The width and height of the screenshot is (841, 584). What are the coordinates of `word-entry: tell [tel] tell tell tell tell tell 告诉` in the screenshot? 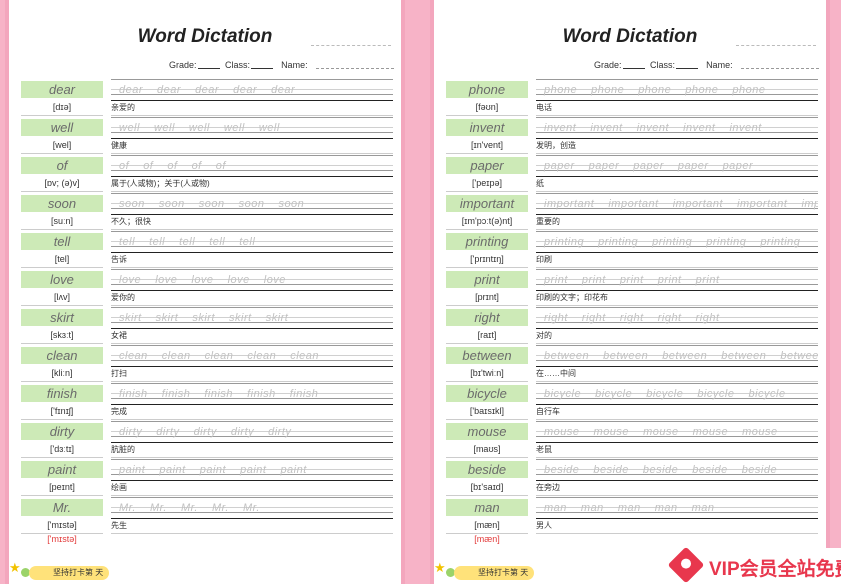 It's located at (207, 250).